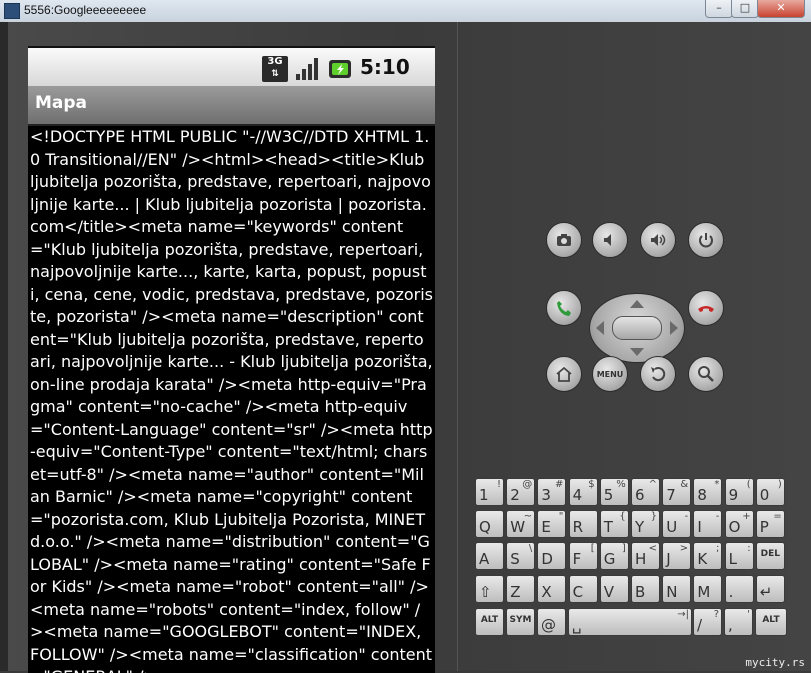  I want to click on key: Q, so click(489, 524).